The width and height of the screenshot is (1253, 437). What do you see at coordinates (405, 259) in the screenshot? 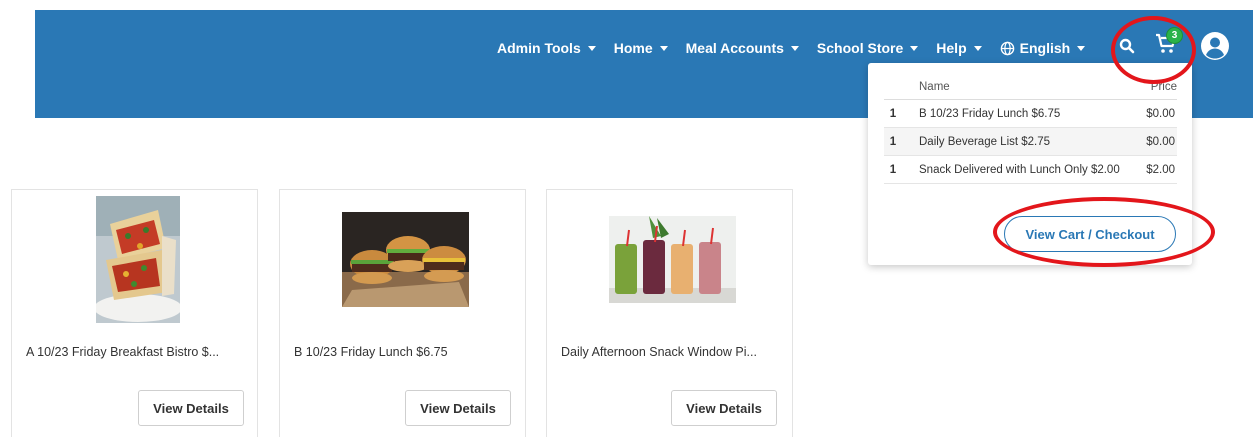
I see `product-image-burgers` at bounding box center [405, 259].